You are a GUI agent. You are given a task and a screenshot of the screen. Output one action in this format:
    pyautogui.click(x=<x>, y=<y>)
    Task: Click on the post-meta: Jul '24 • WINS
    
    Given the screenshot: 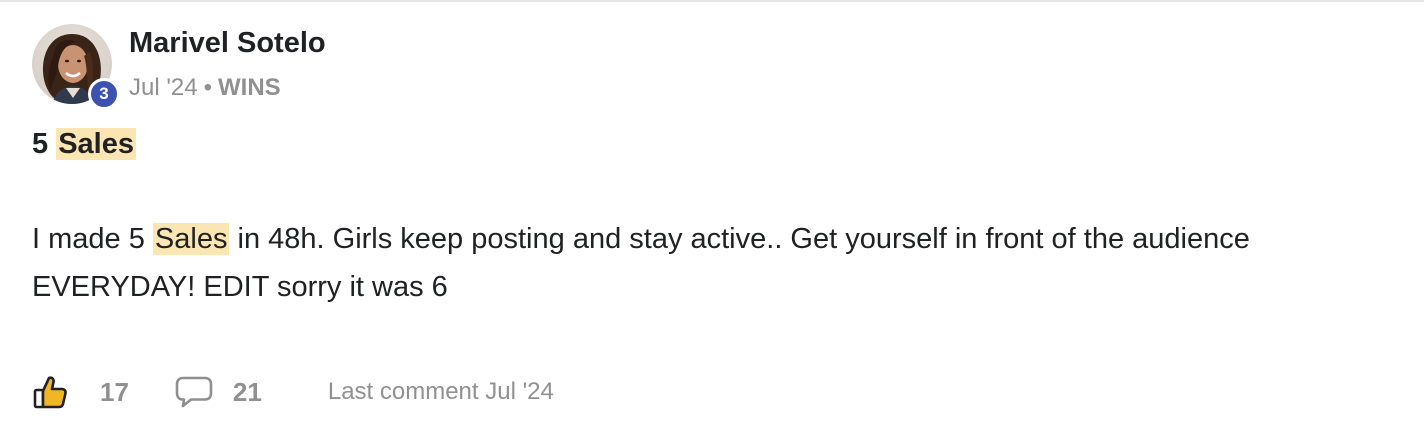 What is the action you would take?
    pyautogui.click(x=205, y=88)
    